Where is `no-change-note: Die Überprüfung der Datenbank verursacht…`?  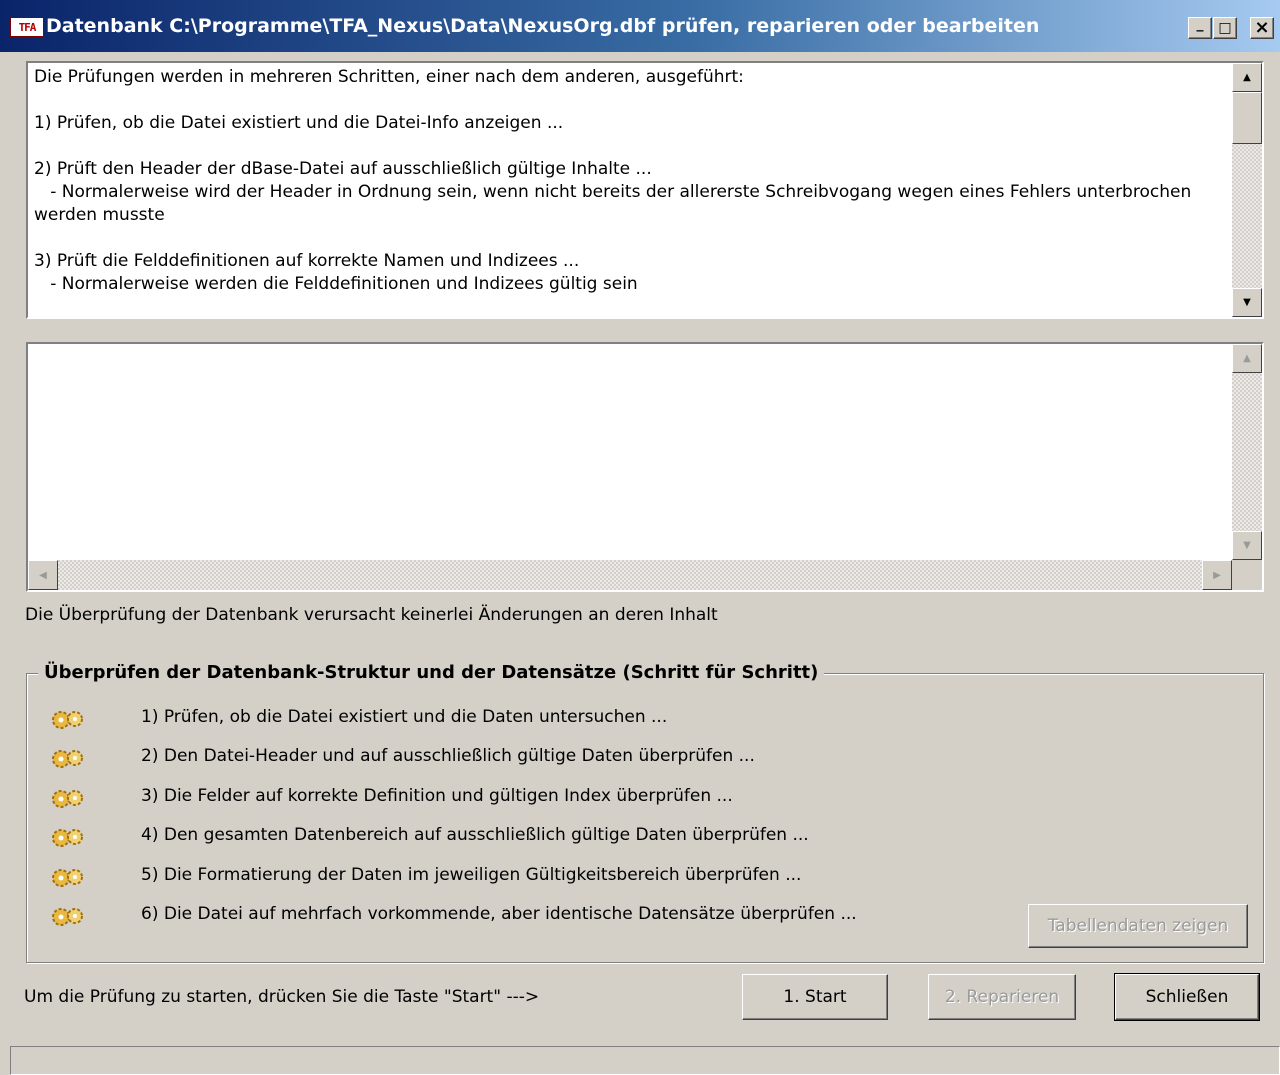 no-change-note: Die Überprüfung der Datenbank verursacht… is located at coordinates (371, 615).